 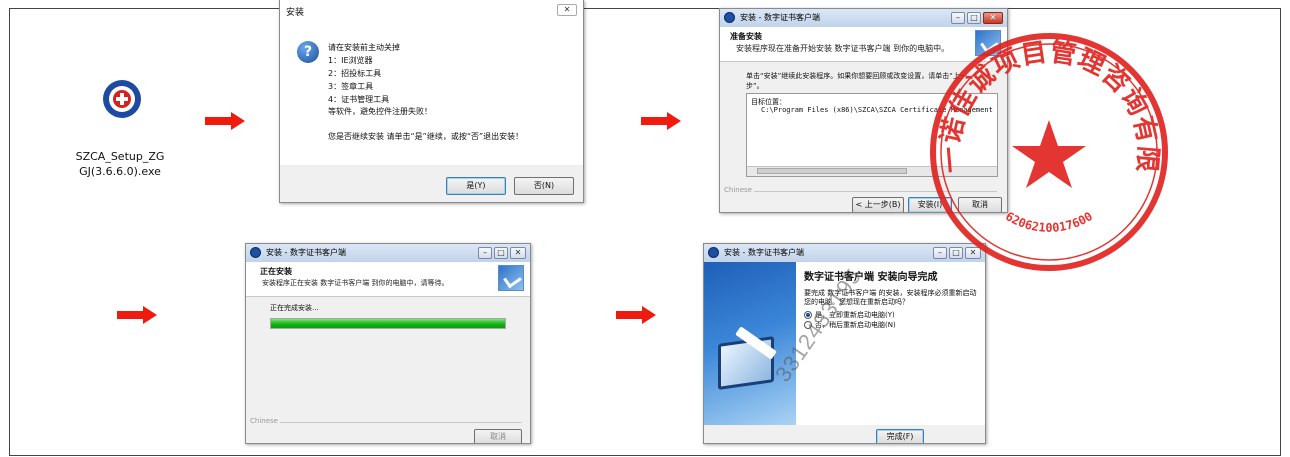 What do you see at coordinates (900, 436) in the screenshot?
I see `finish-button: 完成(F)` at bounding box center [900, 436].